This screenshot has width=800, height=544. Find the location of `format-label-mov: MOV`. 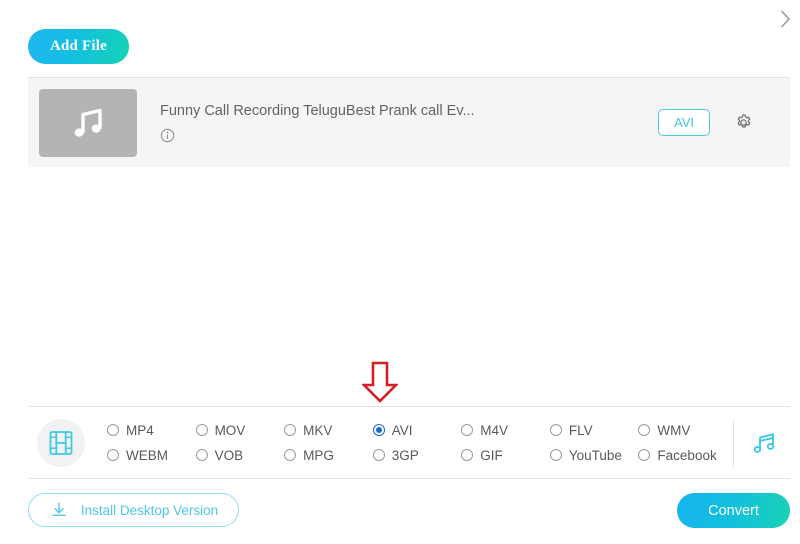

format-label-mov: MOV is located at coordinates (230, 430).